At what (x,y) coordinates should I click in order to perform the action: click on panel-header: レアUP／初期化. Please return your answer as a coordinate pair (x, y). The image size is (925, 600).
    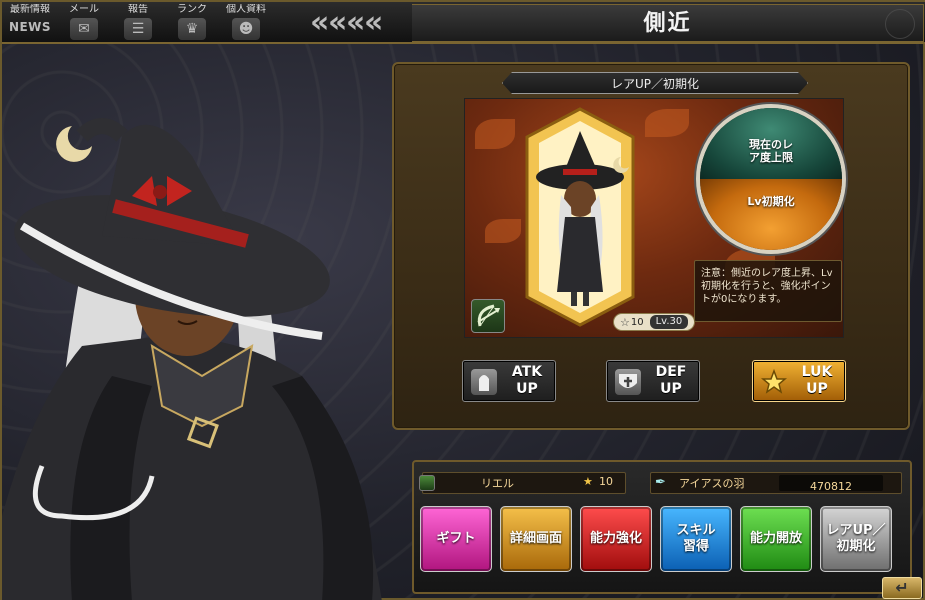
    Looking at the image, I should click on (655, 83).